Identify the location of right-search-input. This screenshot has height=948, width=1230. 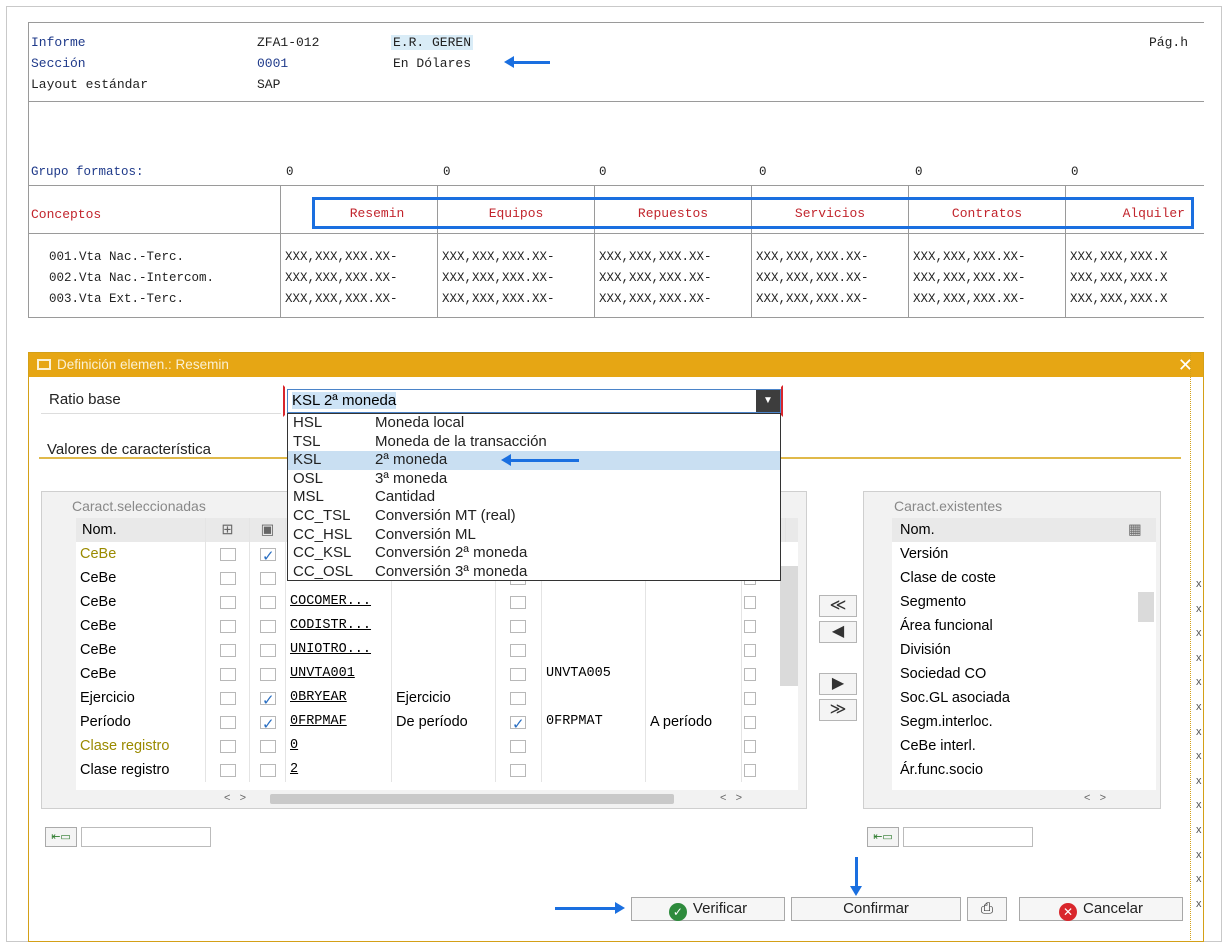
(968, 837).